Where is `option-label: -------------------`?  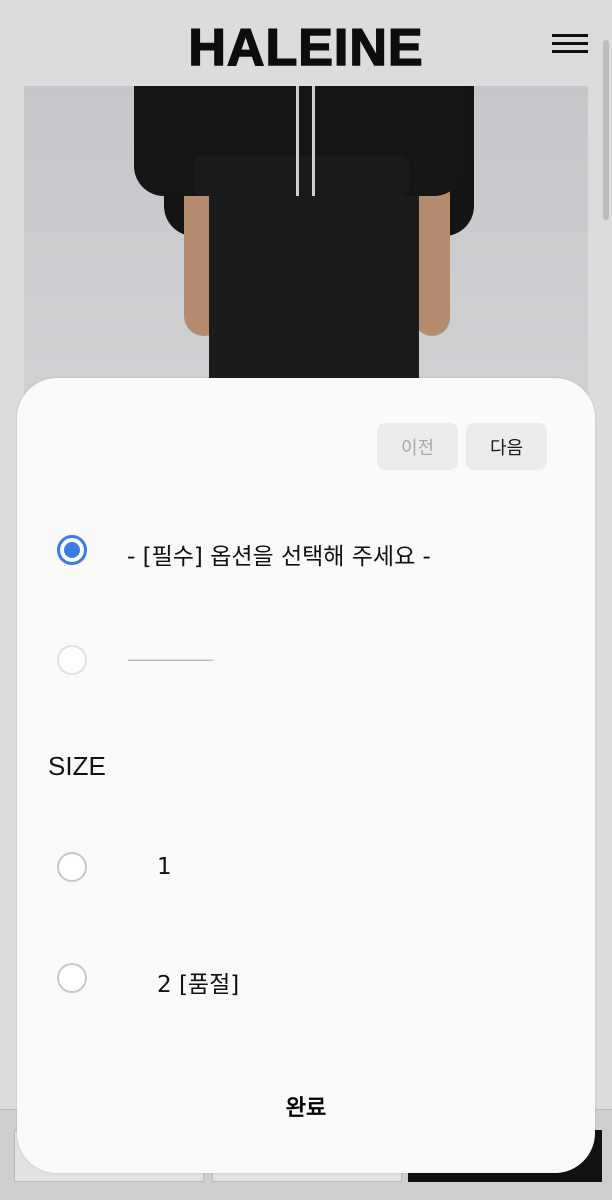
option-label: ------------------- is located at coordinates (170, 659).